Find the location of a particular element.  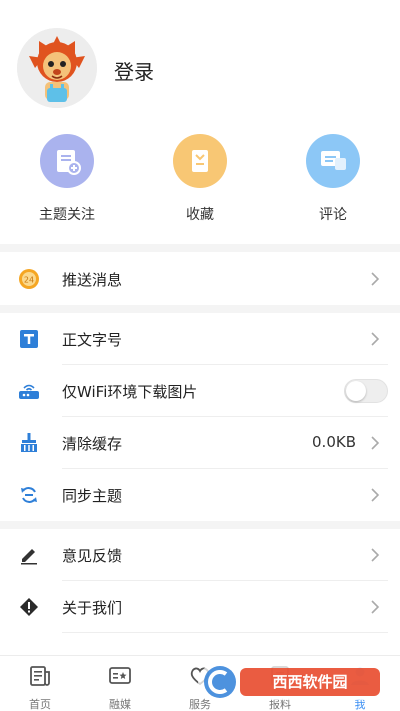

tab-home-label: 首页 is located at coordinates (40, 704).